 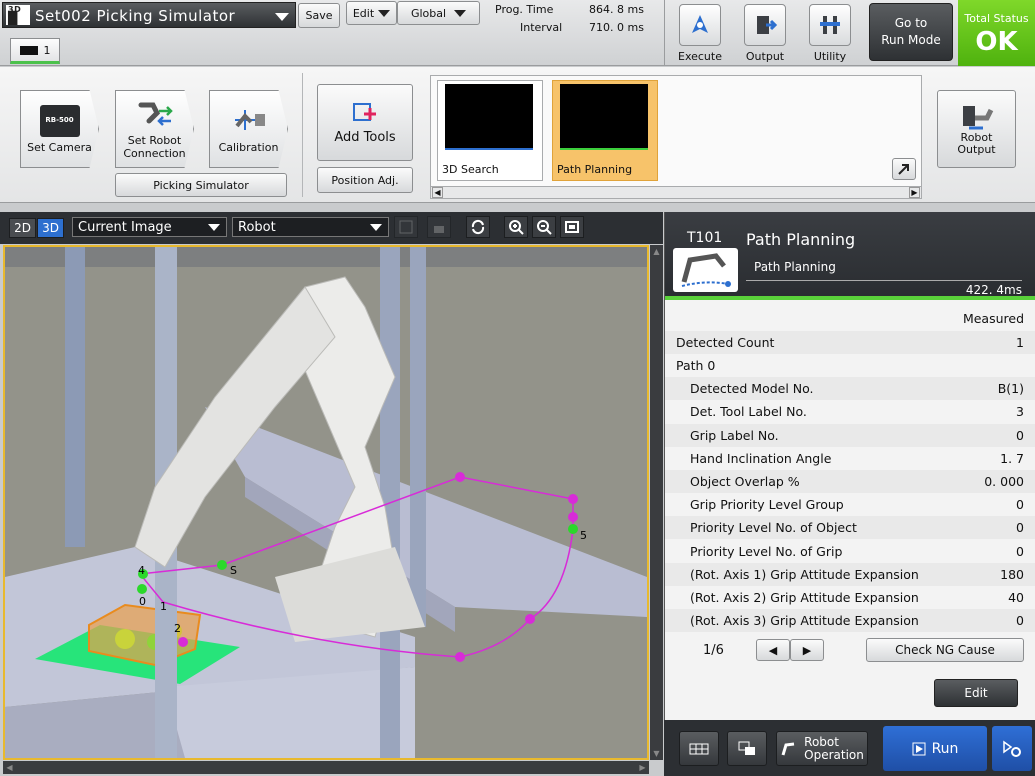 I want to click on result-row: Det. Tool Label No. 3, so click(x=850, y=411).